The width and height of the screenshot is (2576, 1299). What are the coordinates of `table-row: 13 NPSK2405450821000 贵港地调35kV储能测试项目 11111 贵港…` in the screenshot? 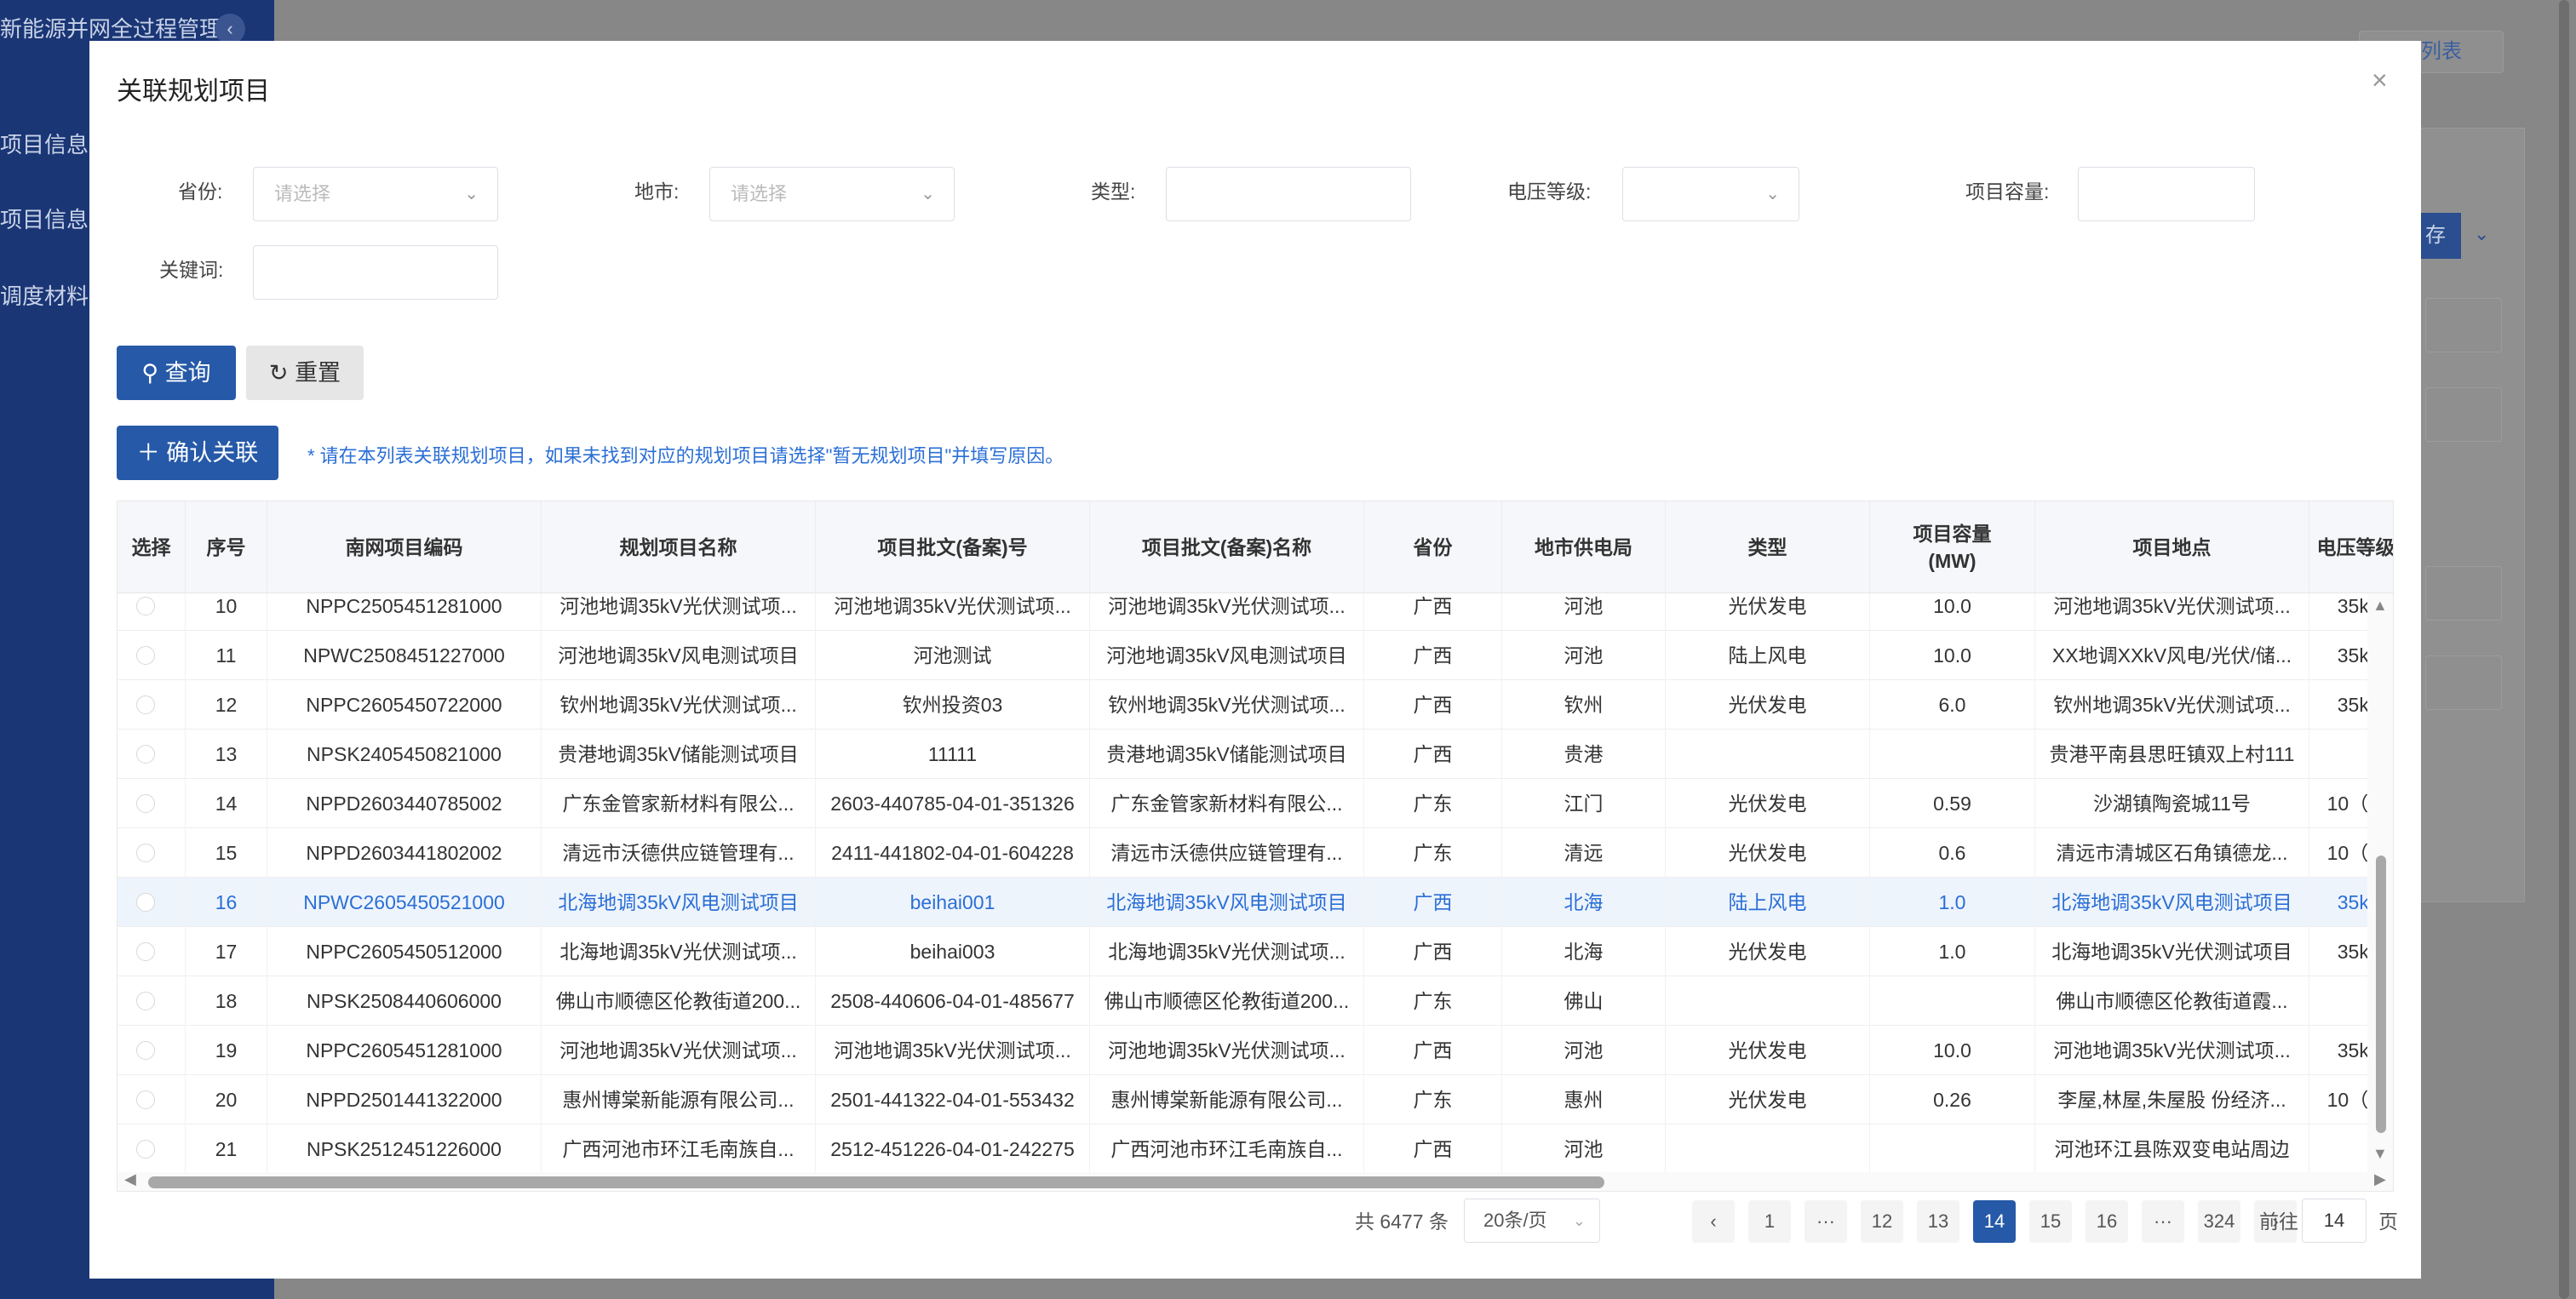 It's located at (1255, 754).